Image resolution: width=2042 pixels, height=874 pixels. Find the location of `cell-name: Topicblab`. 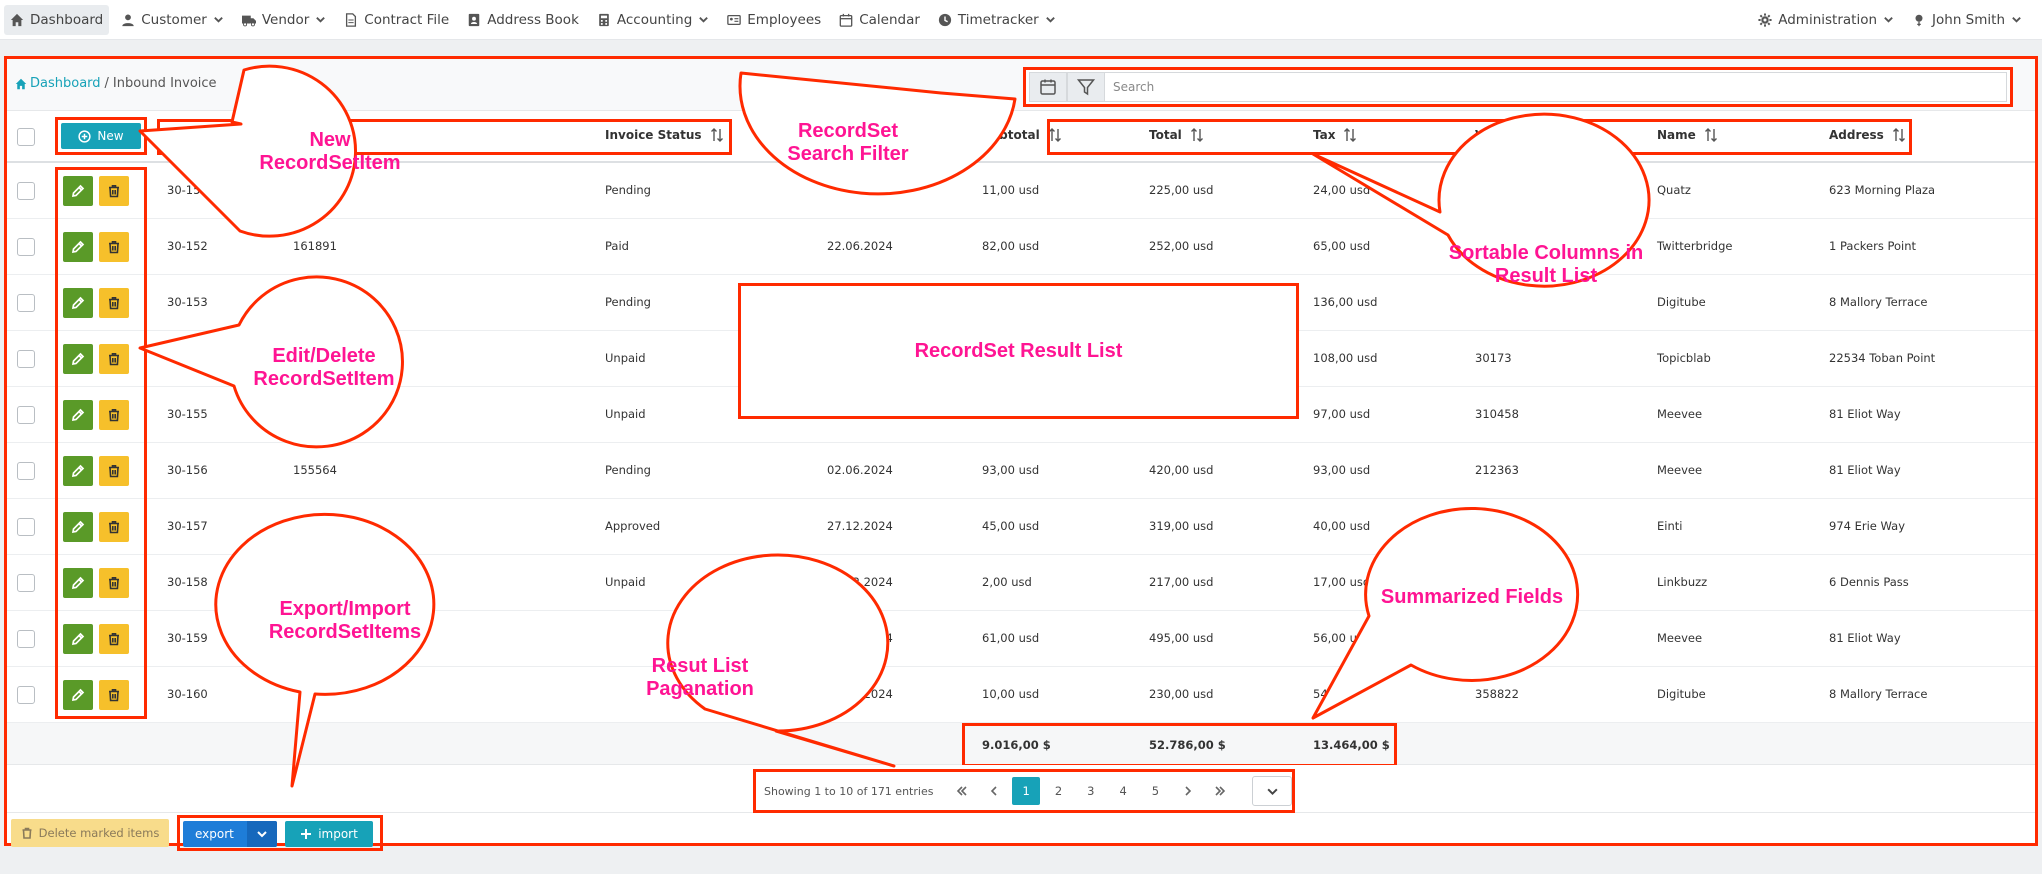

cell-name: Topicblab is located at coordinates (1684, 358).